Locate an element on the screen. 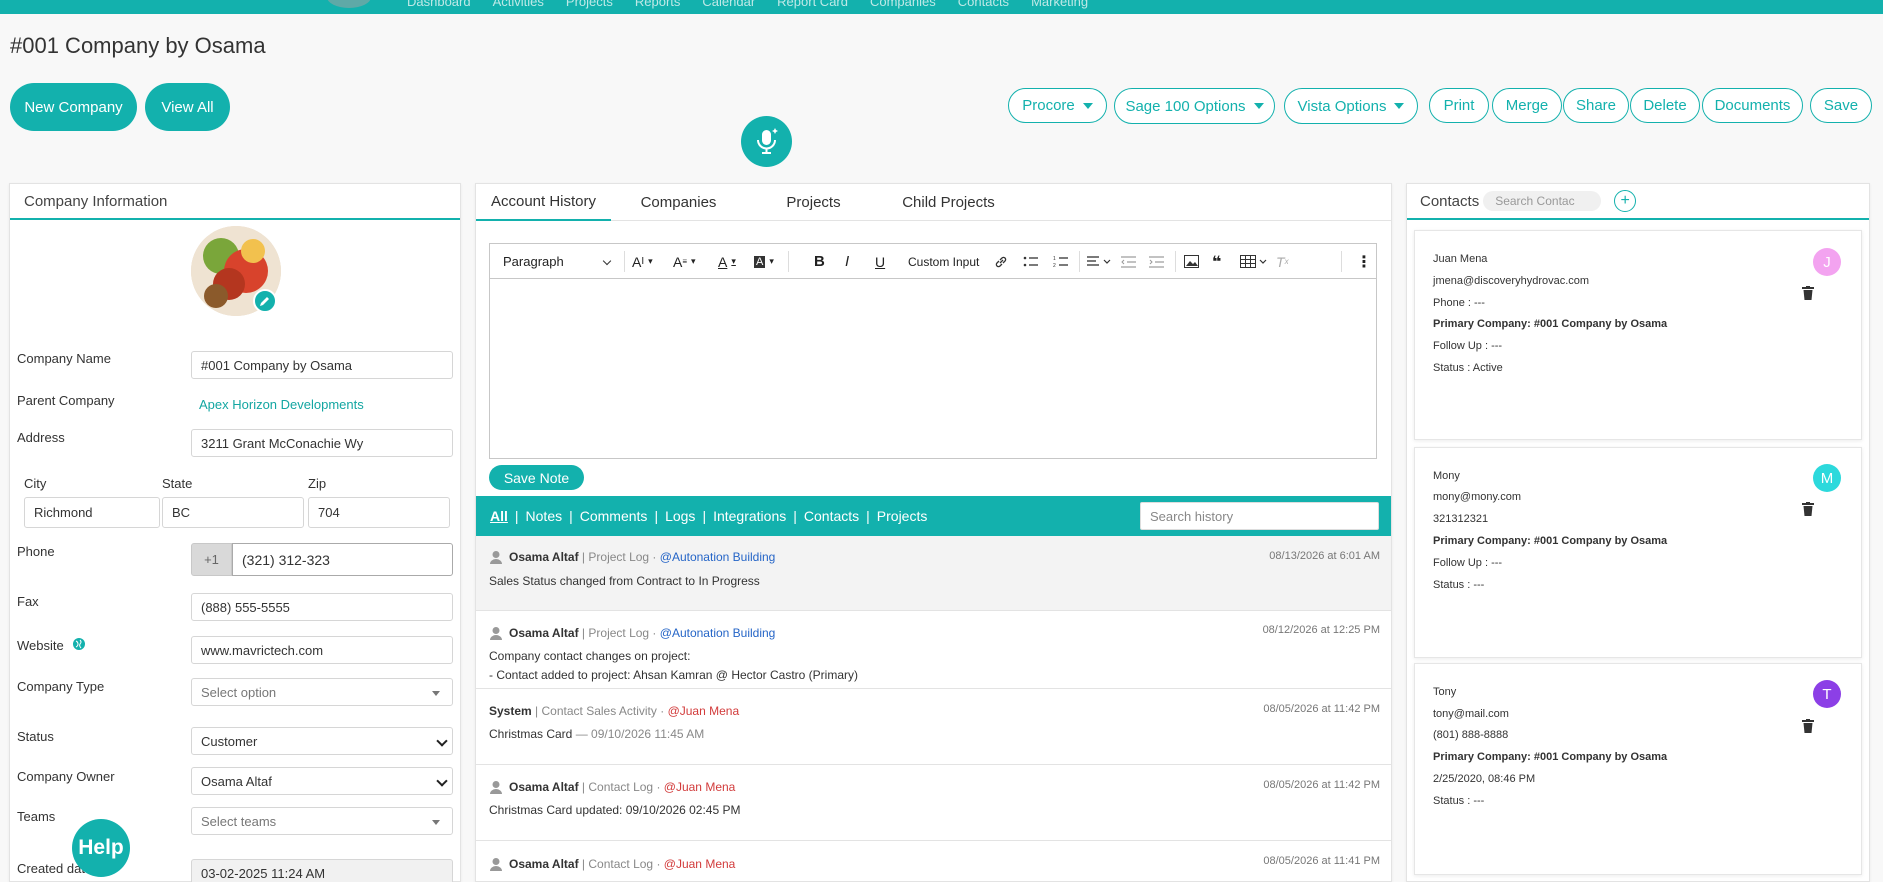  app-logo is located at coordinates (349, 4).